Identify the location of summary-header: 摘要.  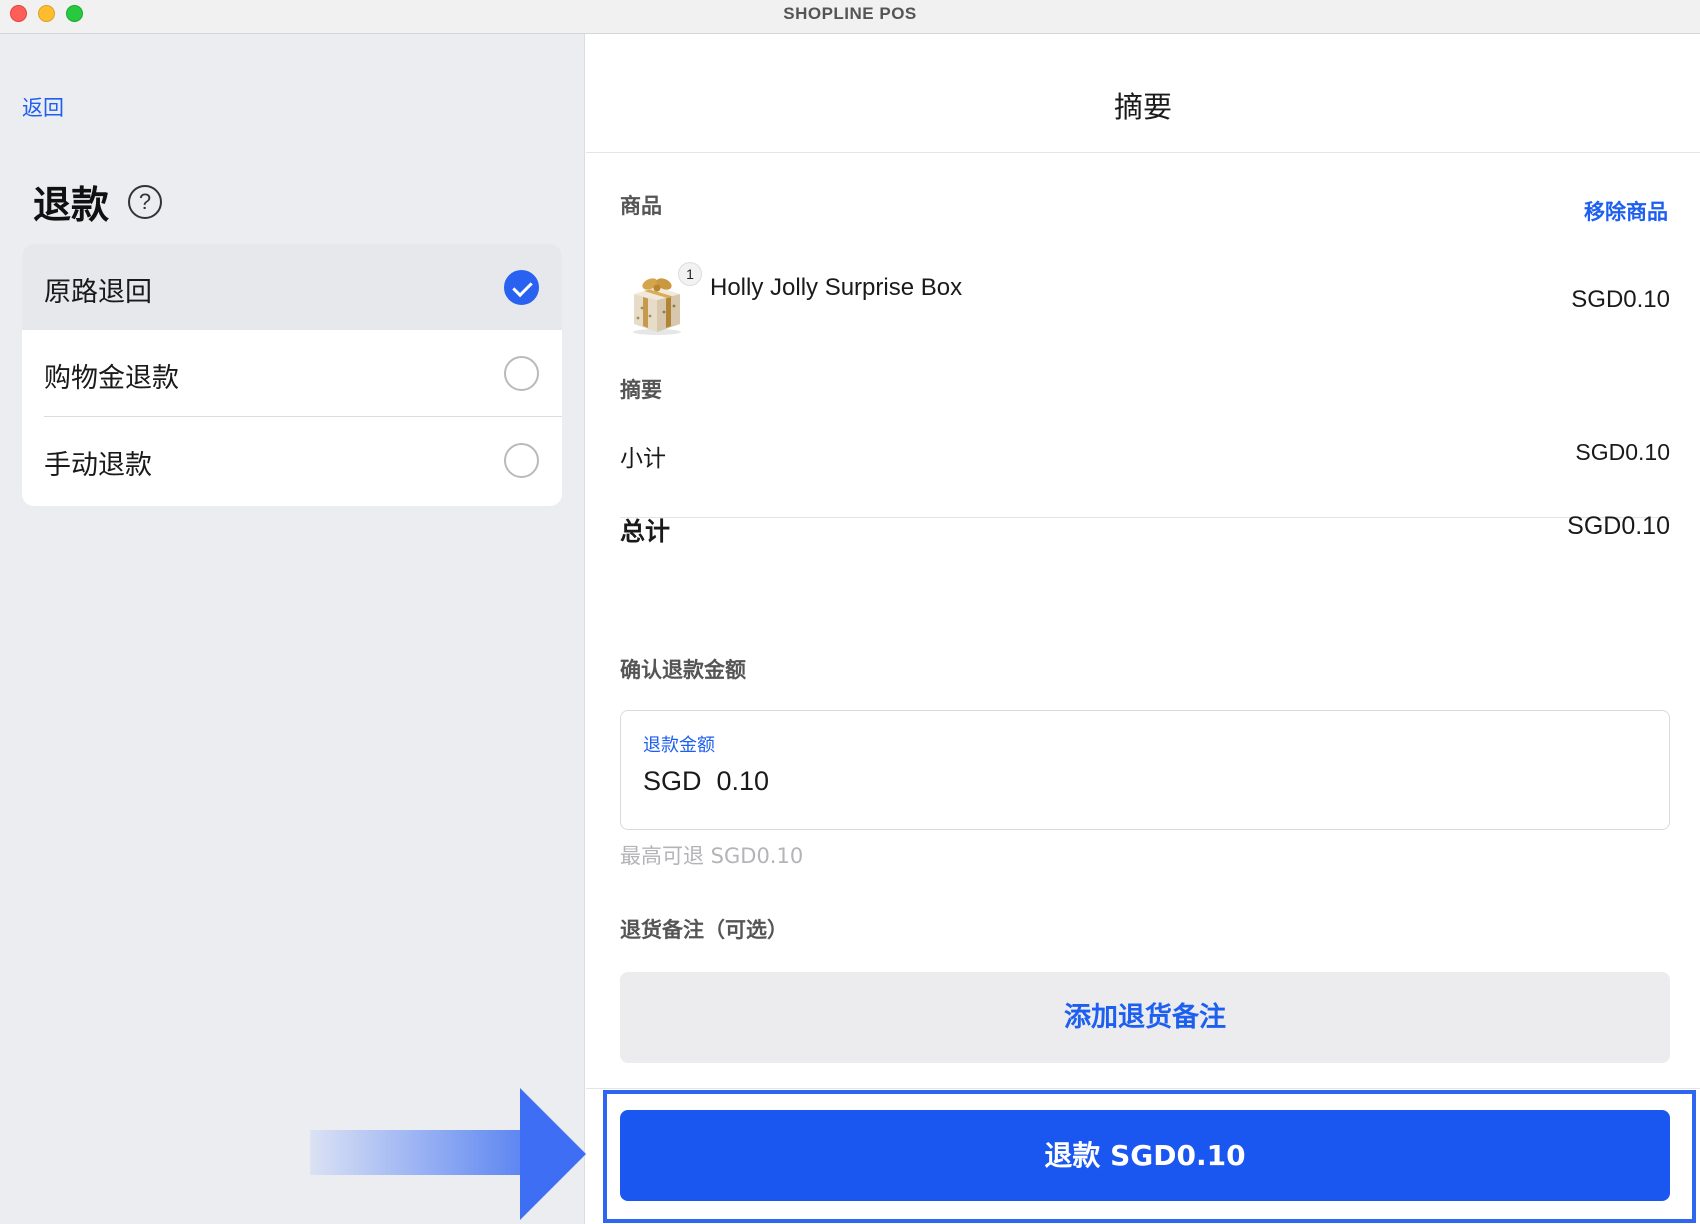
(1143, 93).